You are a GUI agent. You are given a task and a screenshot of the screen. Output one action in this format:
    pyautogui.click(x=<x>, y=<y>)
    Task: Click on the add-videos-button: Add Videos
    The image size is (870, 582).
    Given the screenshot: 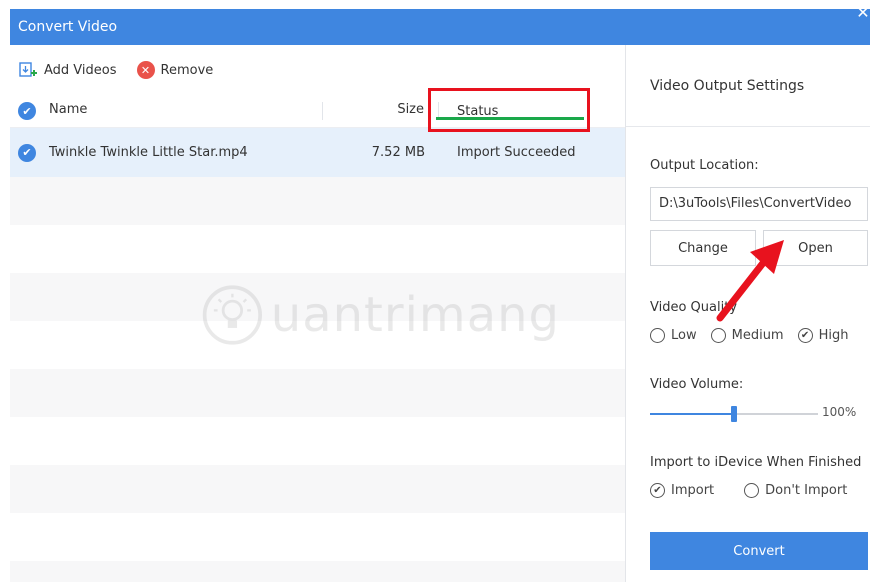 What is the action you would take?
    pyautogui.click(x=67, y=70)
    